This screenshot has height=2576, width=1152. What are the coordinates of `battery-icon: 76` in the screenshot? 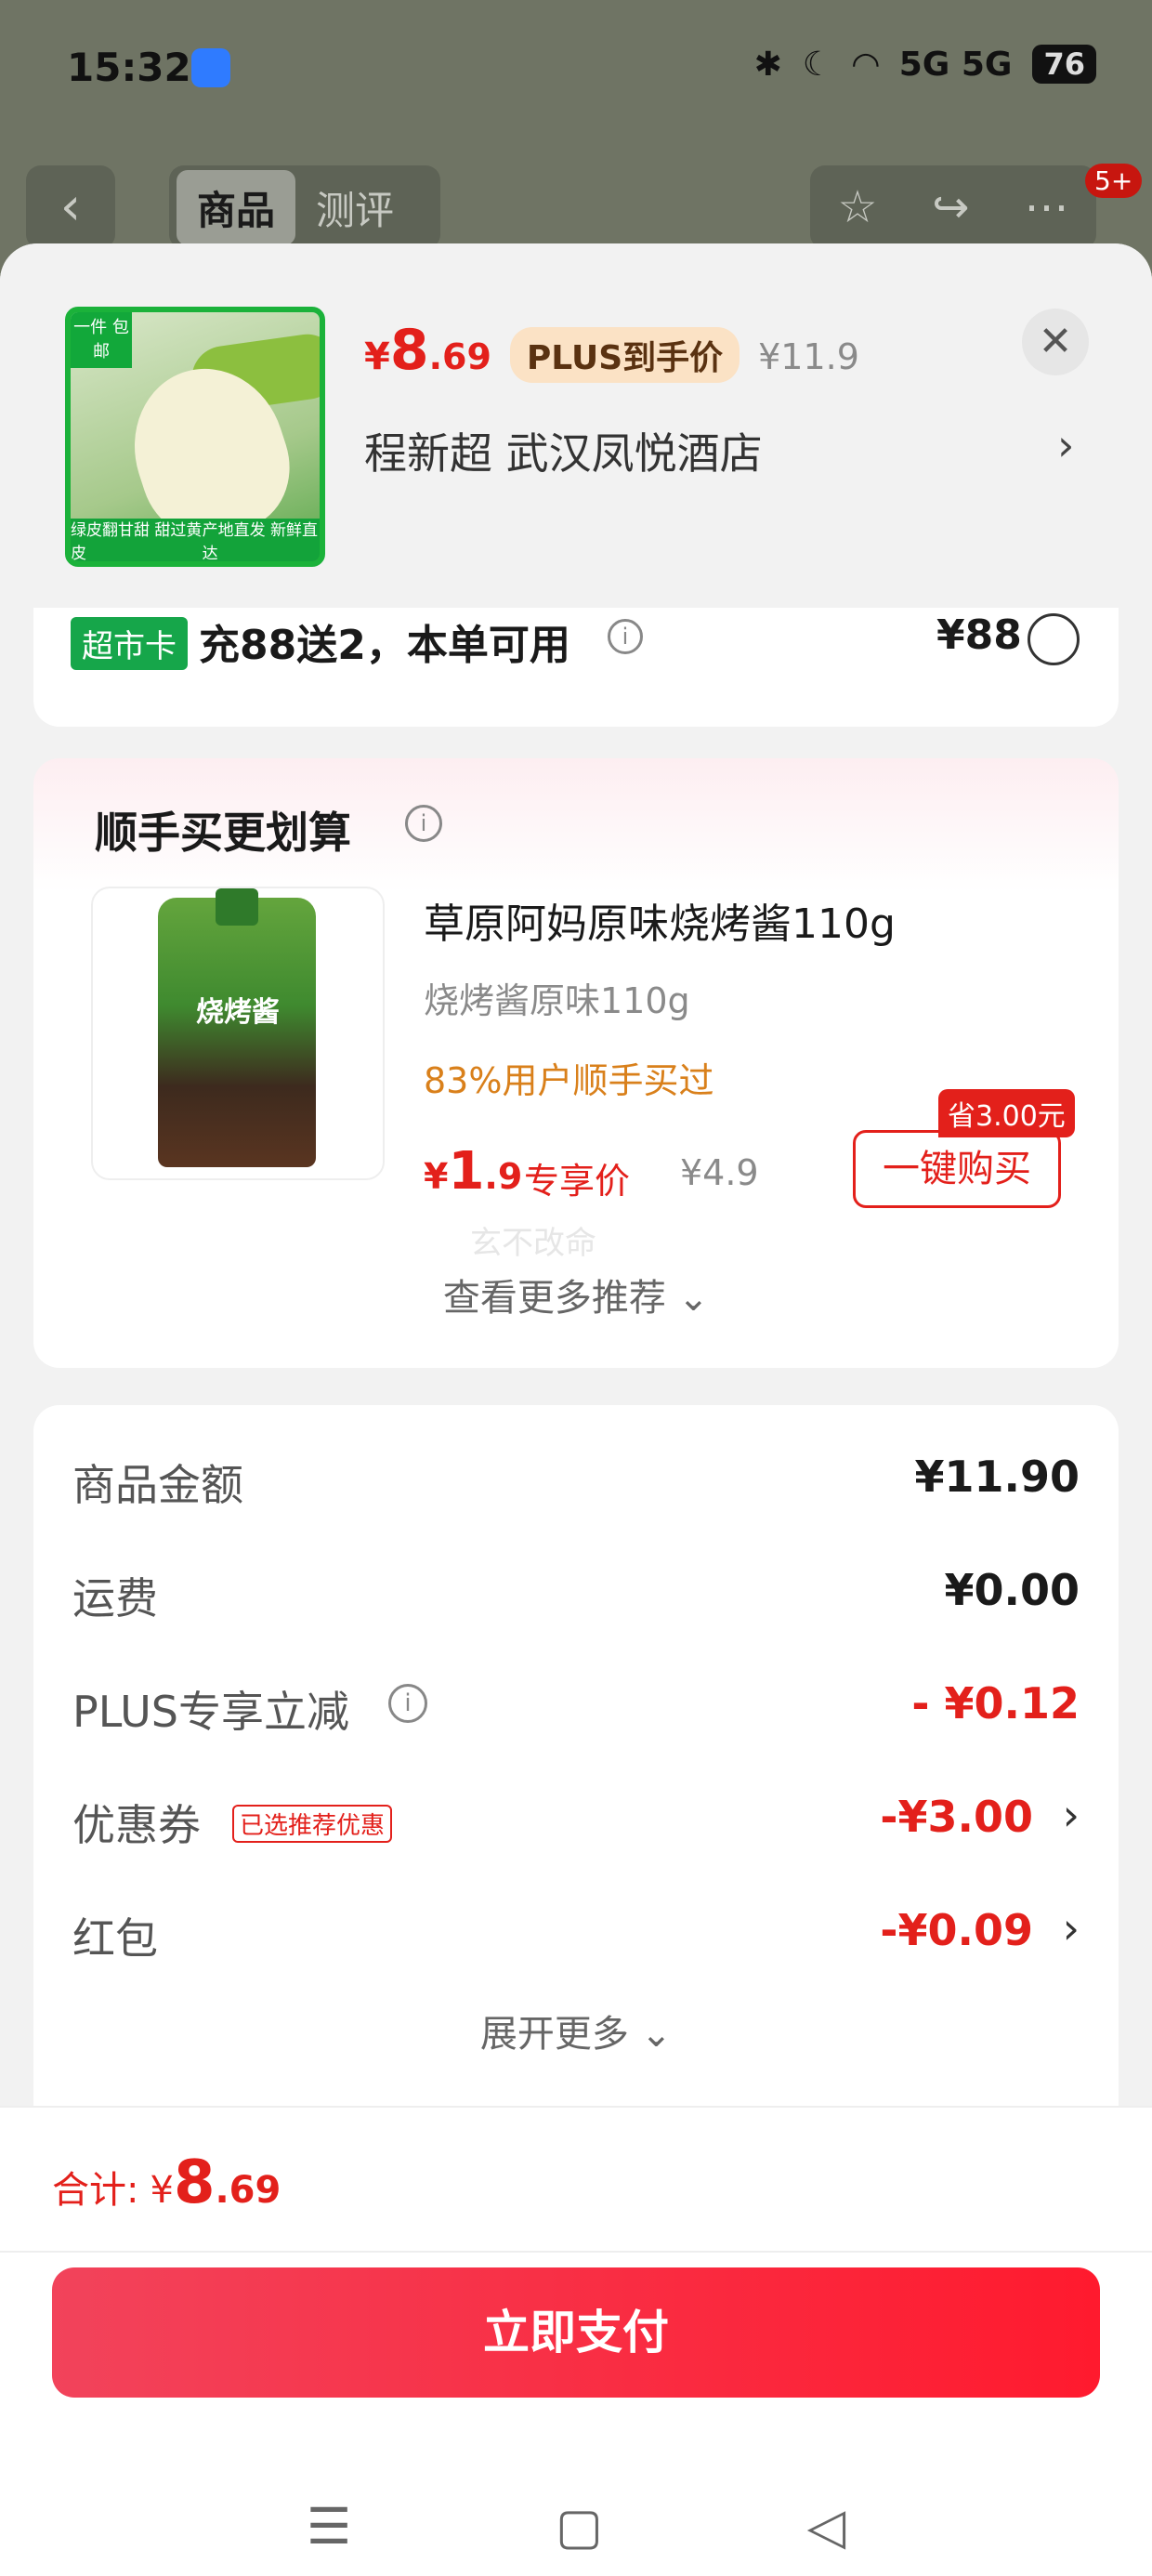 It's located at (1064, 64).